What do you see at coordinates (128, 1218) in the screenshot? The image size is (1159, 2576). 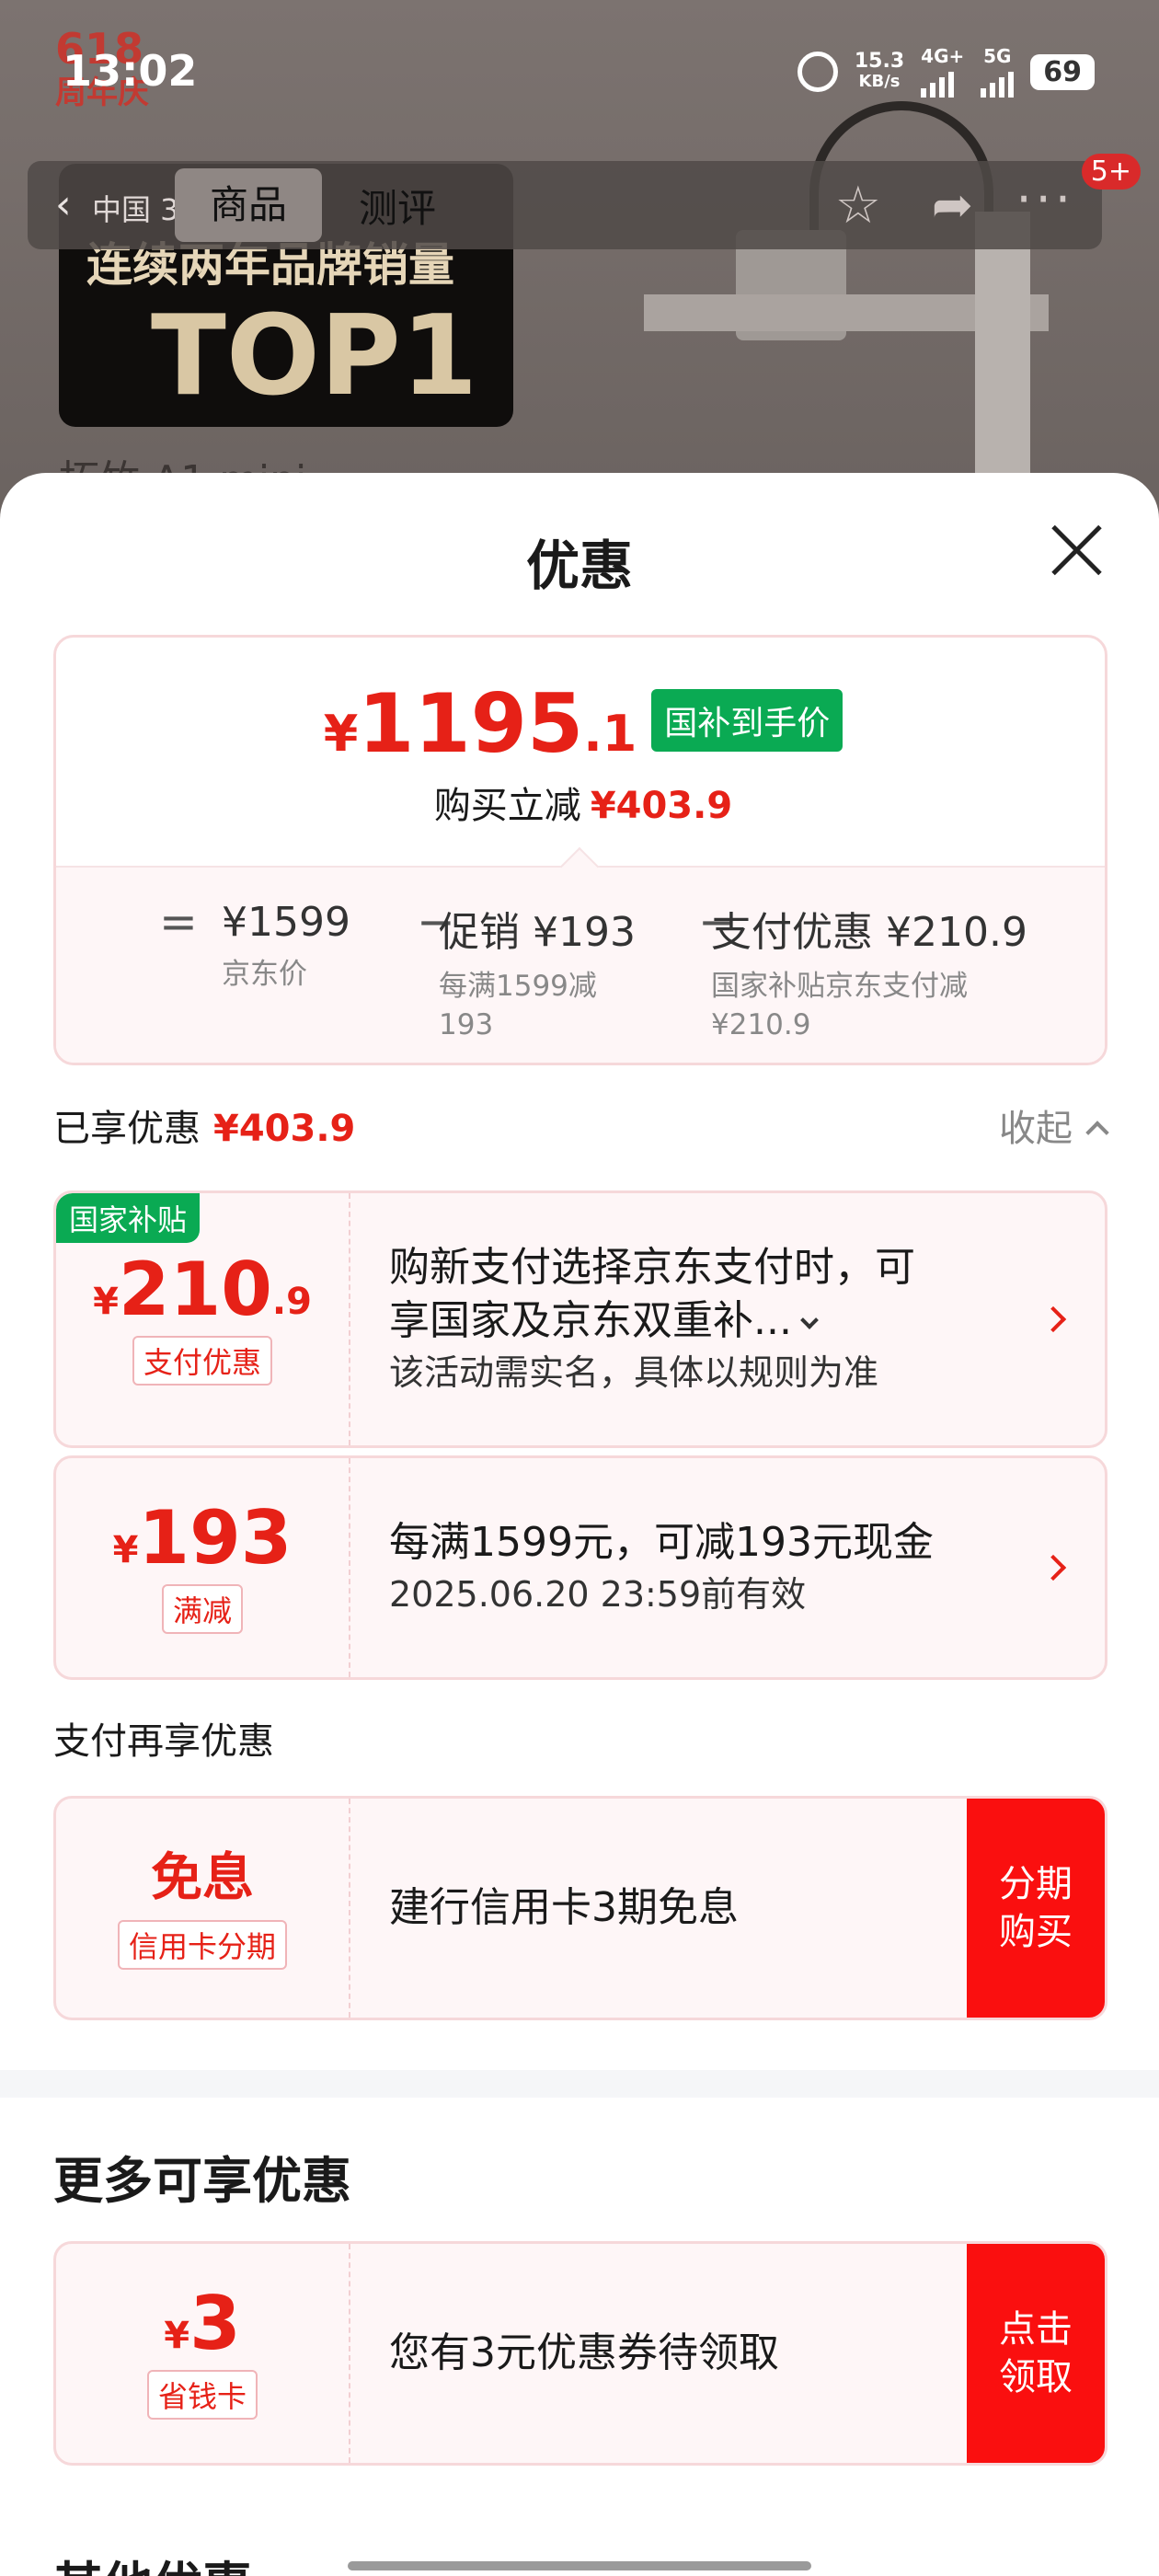 I see `national-subsidy-ribbon: 国家补贴` at bounding box center [128, 1218].